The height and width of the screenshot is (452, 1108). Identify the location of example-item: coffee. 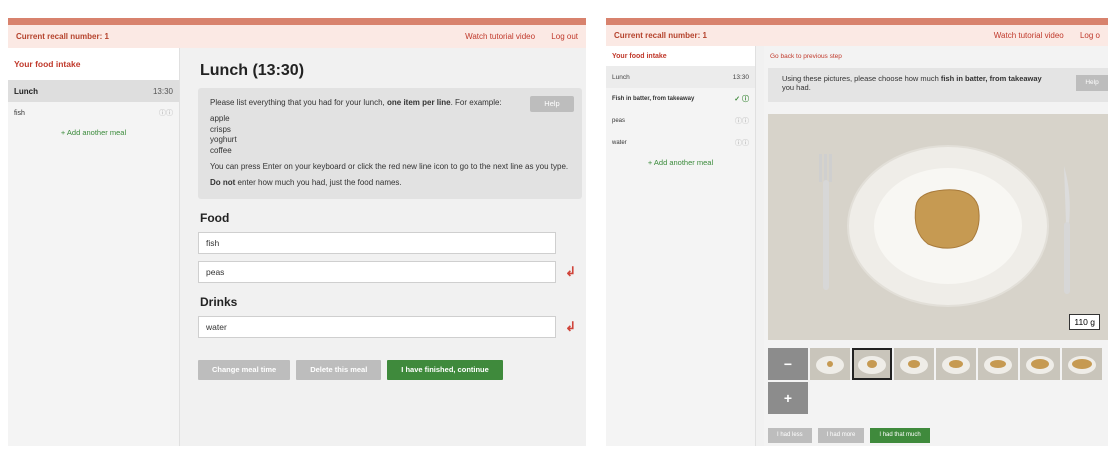
(221, 150).